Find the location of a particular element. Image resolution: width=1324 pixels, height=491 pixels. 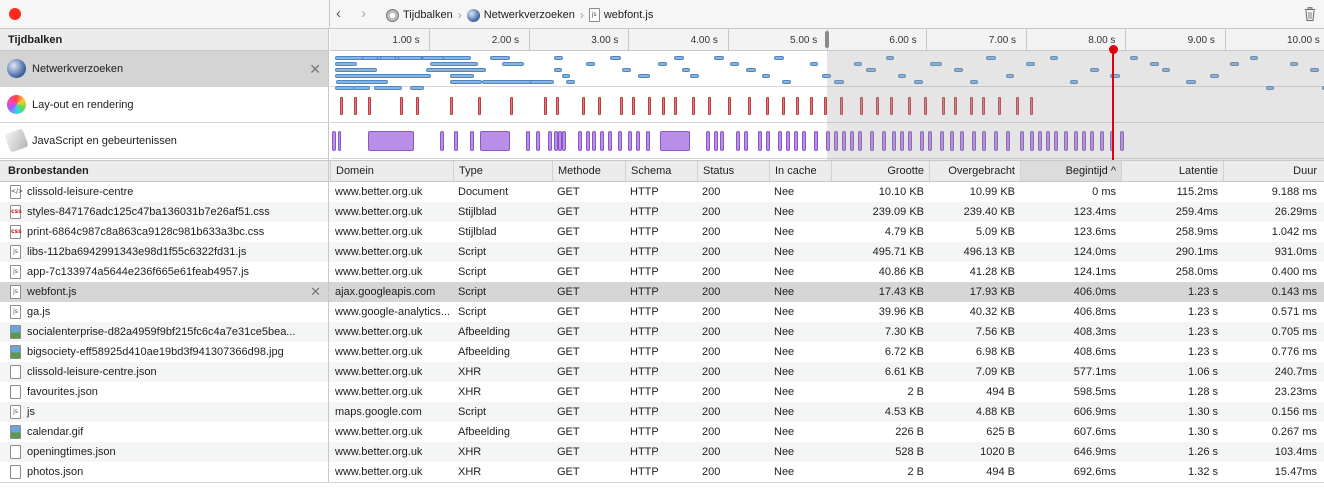

forward-button: › is located at coordinates (363, 14).